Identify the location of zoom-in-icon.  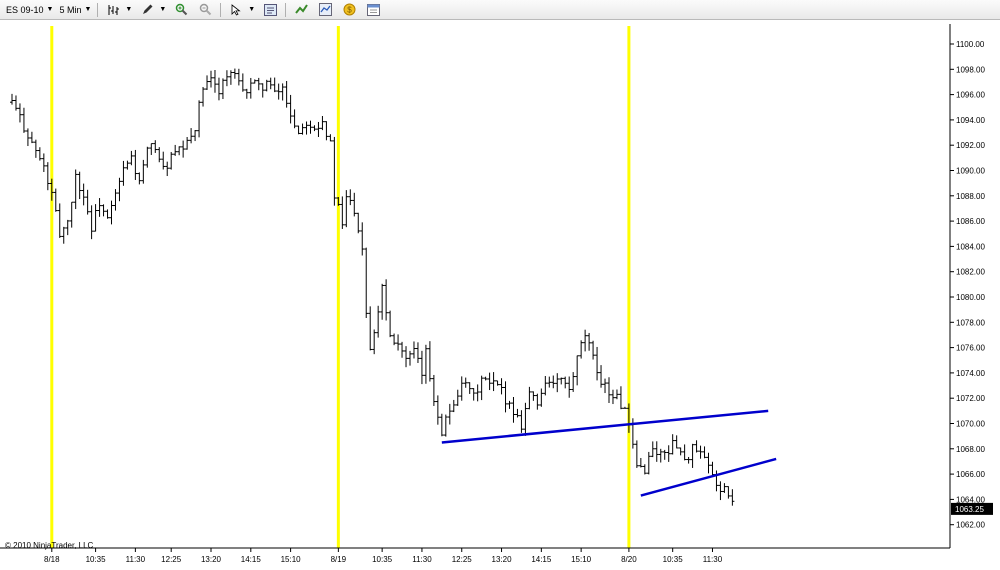
(181, 10).